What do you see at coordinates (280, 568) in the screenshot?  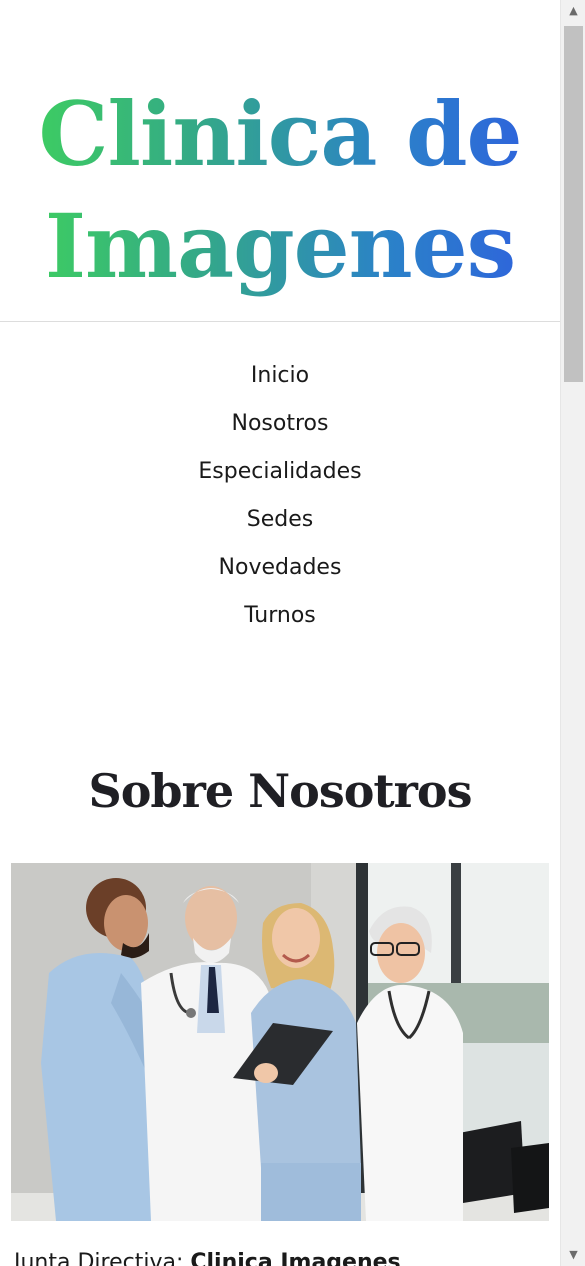 I see `nav-link-novedades: Novedades` at bounding box center [280, 568].